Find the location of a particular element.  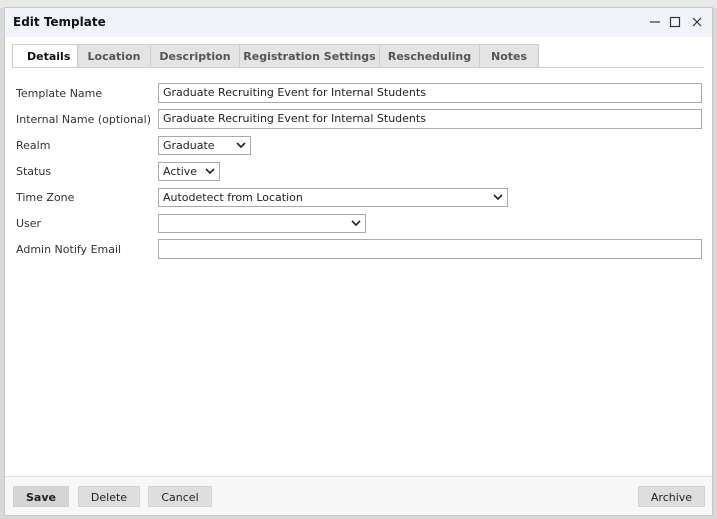

status-label: Status is located at coordinates (34, 171).